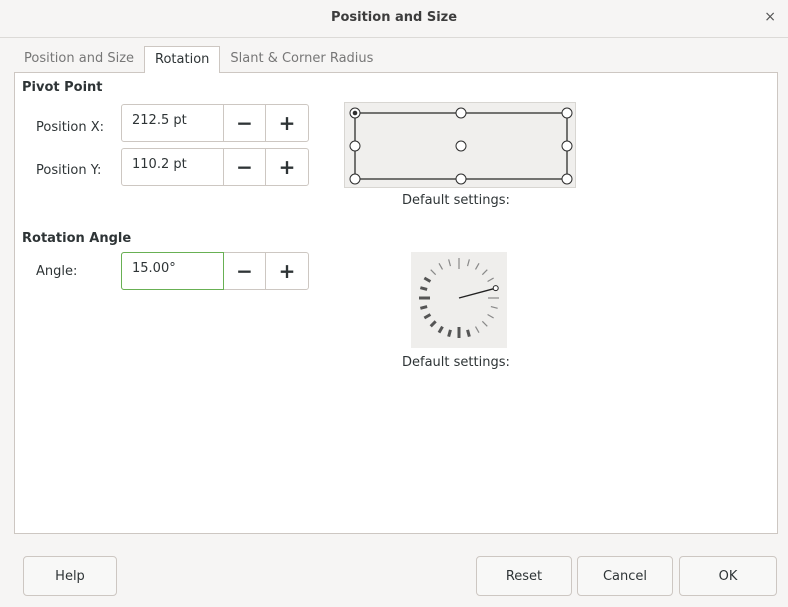  Describe the element at coordinates (173, 123) in the screenshot. I see `position-x-input: 212.5 pt` at that location.